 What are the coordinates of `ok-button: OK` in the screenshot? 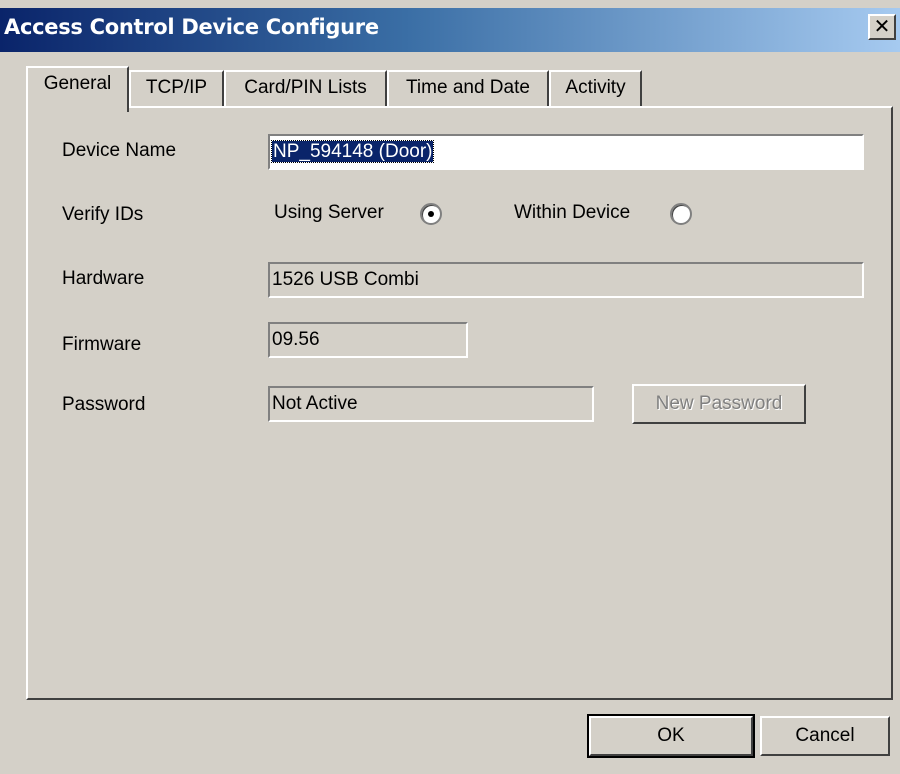 It's located at (671, 736).